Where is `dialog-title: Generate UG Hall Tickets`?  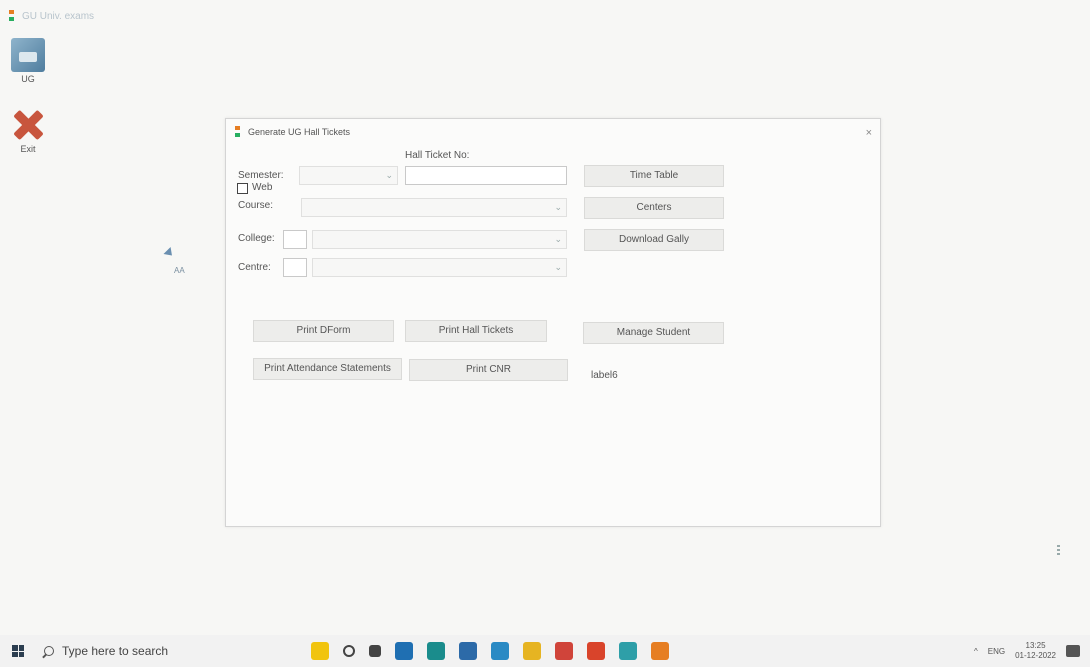
dialog-title: Generate UG Hall Tickets is located at coordinates (299, 132).